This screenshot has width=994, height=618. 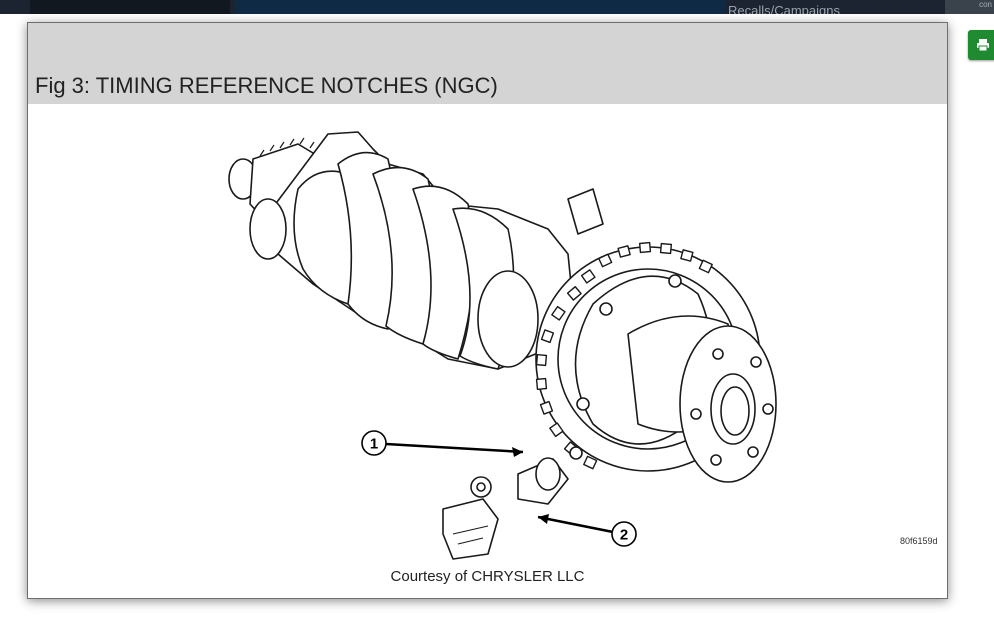 I want to click on nav-corner-label: con, so click(x=985, y=4).